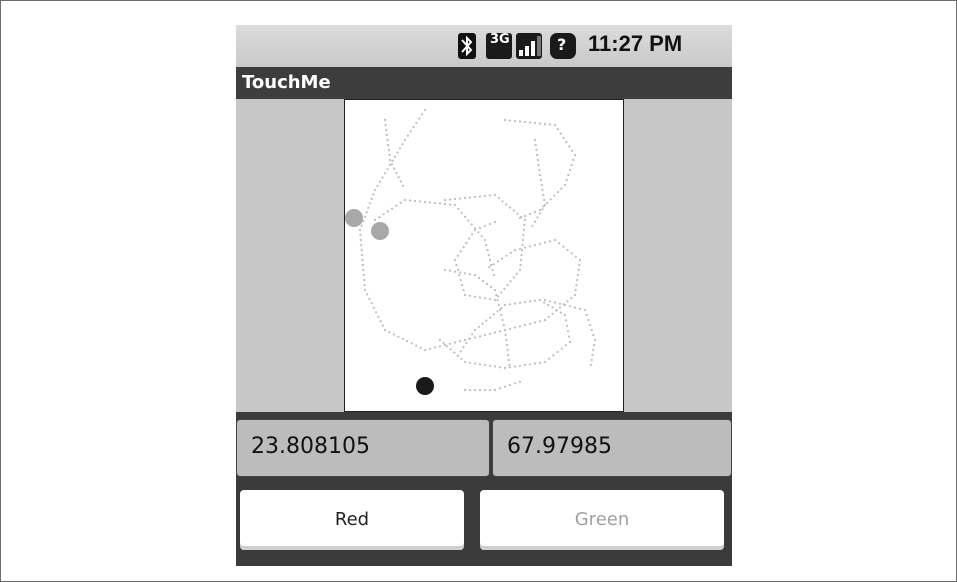 Image resolution: width=957 pixels, height=582 pixels. I want to click on x-coordinate-field: 23.808105, so click(363, 448).